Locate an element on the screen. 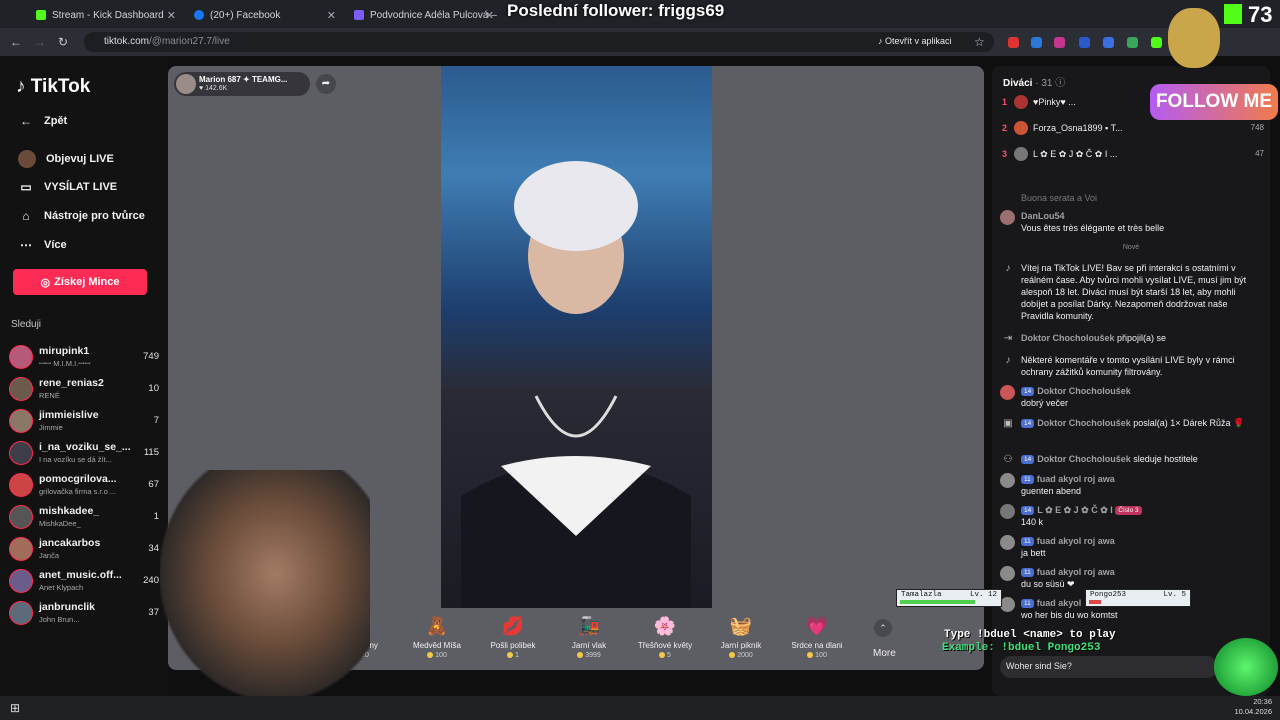 Image resolution: width=1280 pixels, height=720 pixels. chat-input: Woher sind Sie? is located at coordinates (1109, 667).